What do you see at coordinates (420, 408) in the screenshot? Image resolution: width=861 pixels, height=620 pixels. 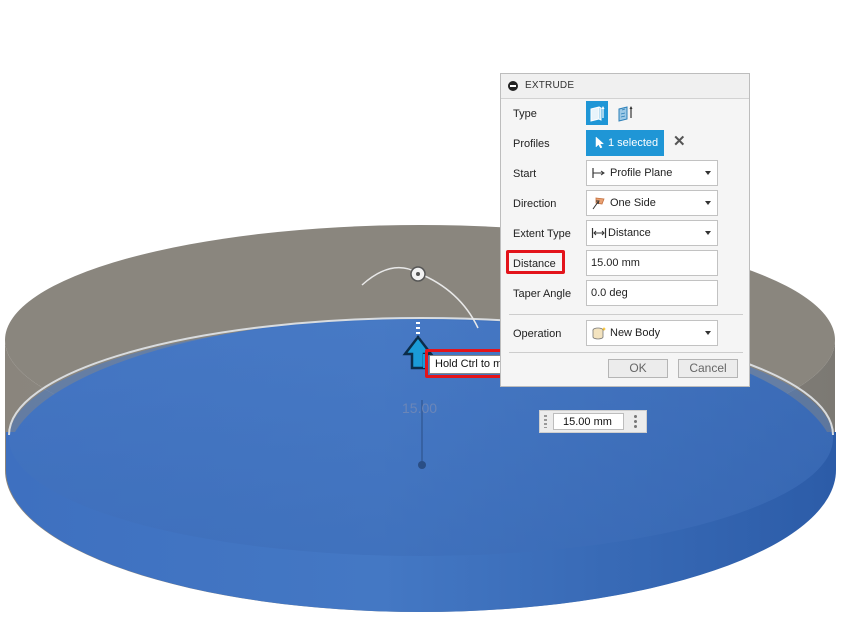 I see `dimension-label: 15.00` at bounding box center [420, 408].